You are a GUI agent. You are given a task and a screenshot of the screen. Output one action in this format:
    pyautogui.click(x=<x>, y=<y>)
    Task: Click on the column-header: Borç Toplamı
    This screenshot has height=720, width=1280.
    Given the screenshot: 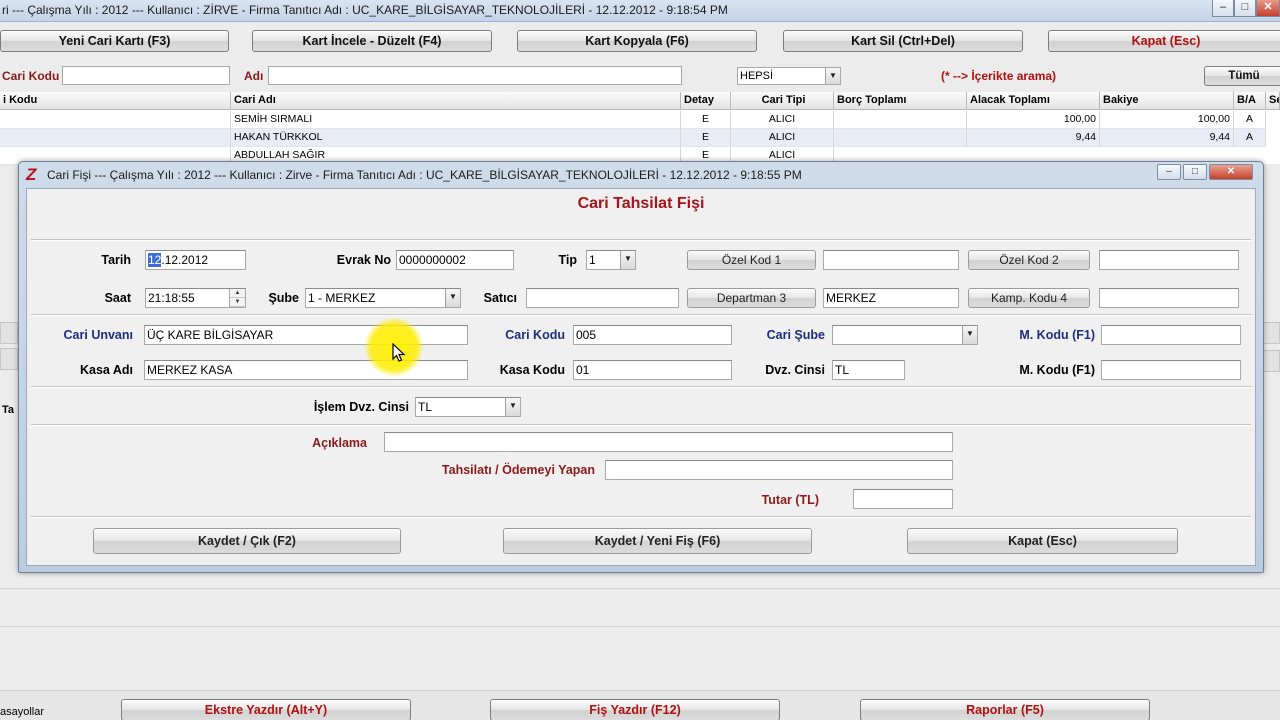 What is the action you would take?
    pyautogui.click(x=900, y=101)
    